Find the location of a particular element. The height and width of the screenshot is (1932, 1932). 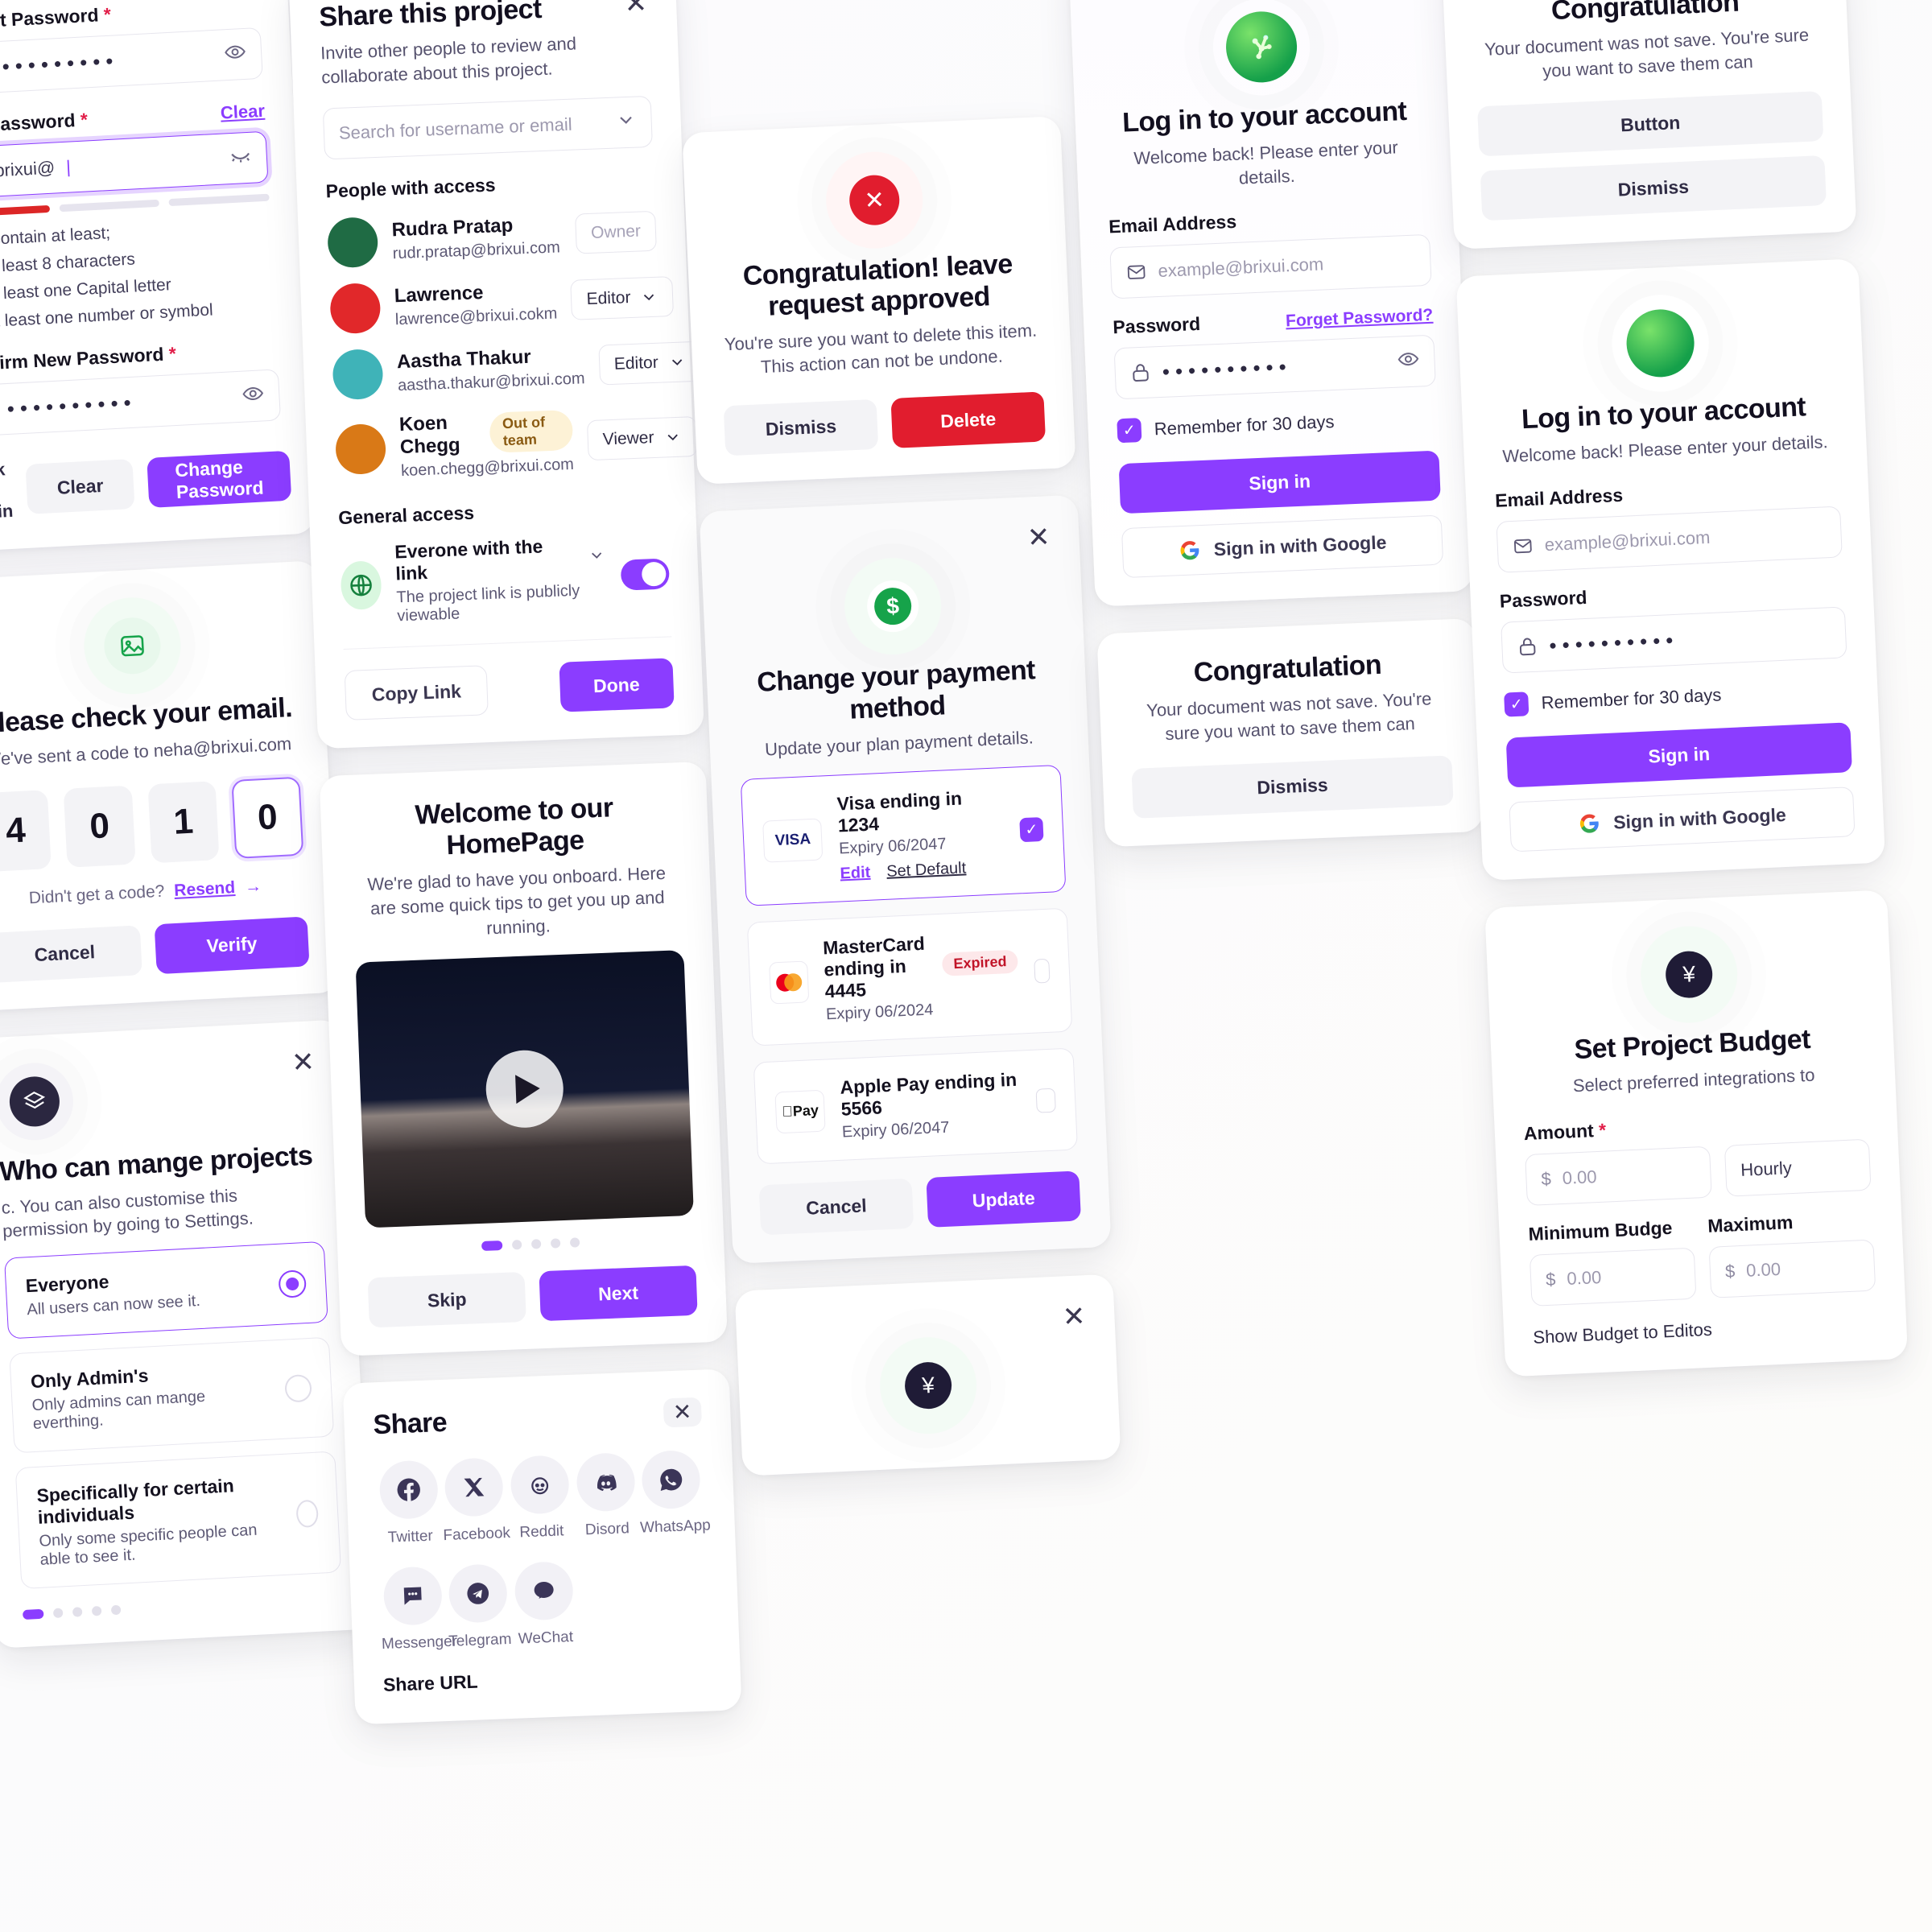

share-project-title: Share this project is located at coordinates (430, 16).